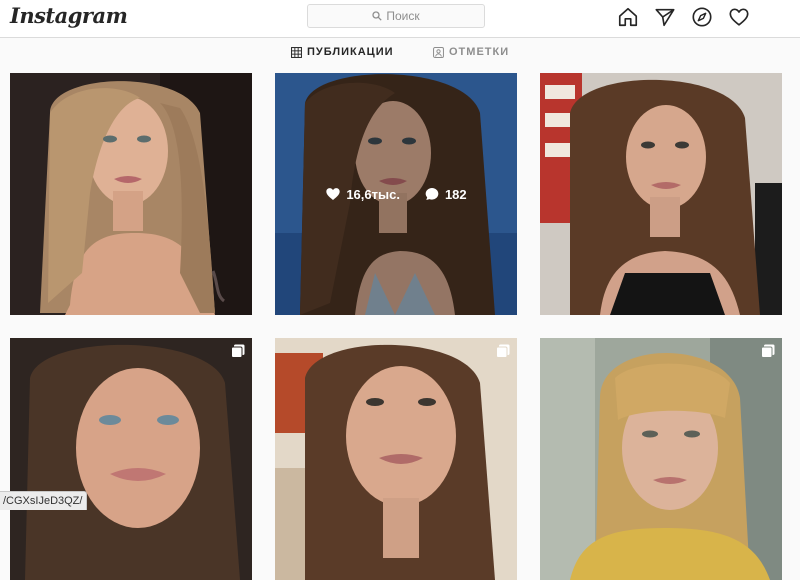  Describe the element at coordinates (403, 16) in the screenshot. I see `search-placeholder: Поиск` at that location.